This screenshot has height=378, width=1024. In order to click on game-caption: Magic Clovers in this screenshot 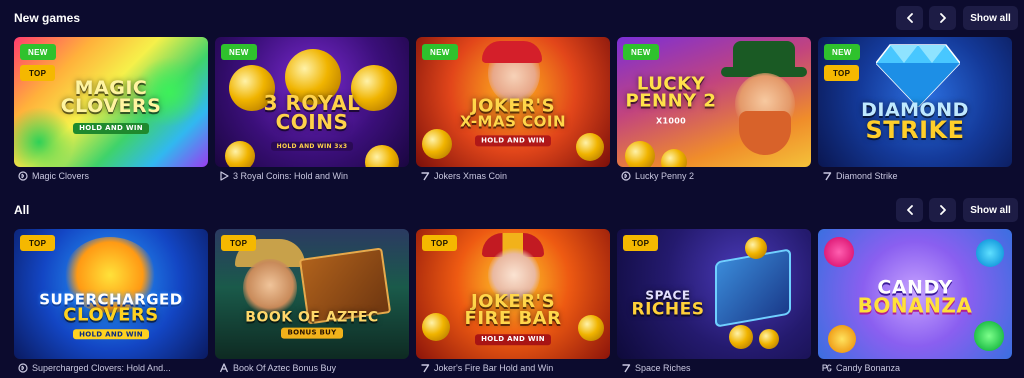, I will do `click(113, 176)`.